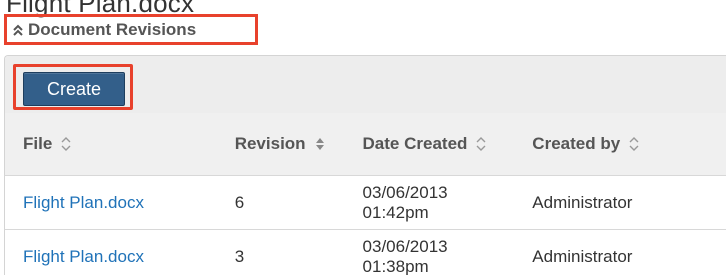  Describe the element at coordinates (415, 143) in the screenshot. I see `column-header-label: Date Created` at that location.